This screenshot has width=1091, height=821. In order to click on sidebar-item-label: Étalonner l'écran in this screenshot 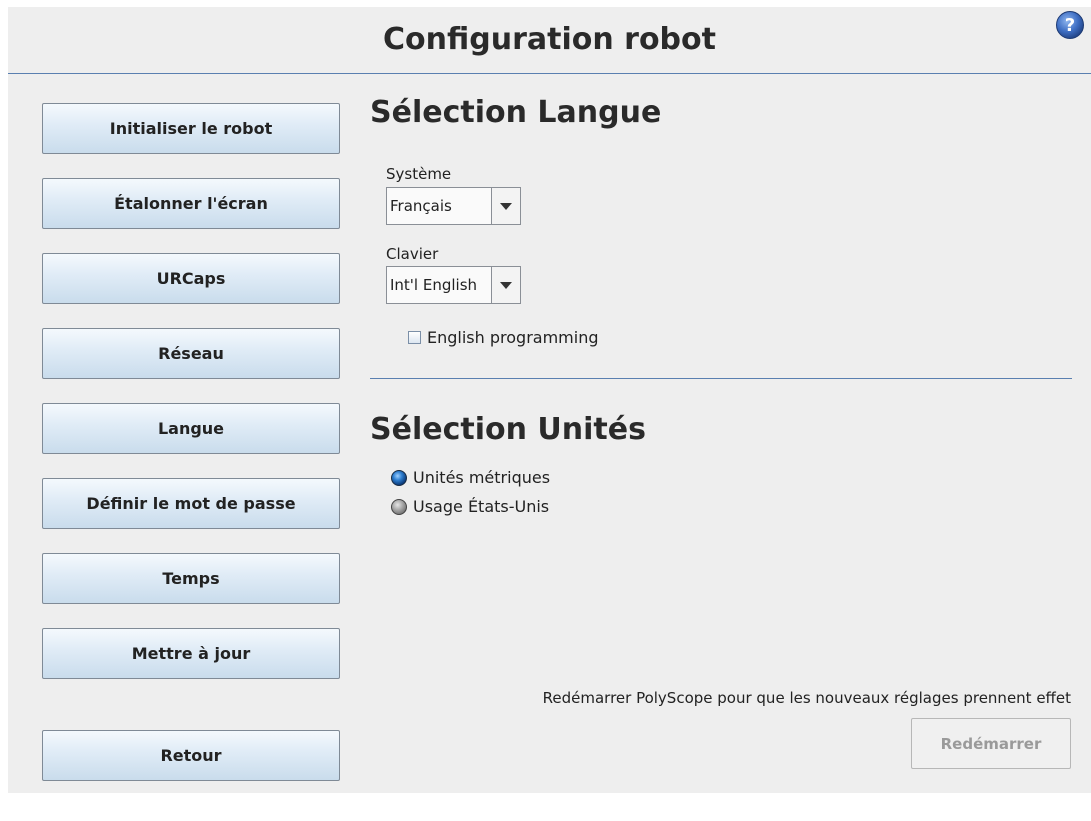, I will do `click(191, 203)`.